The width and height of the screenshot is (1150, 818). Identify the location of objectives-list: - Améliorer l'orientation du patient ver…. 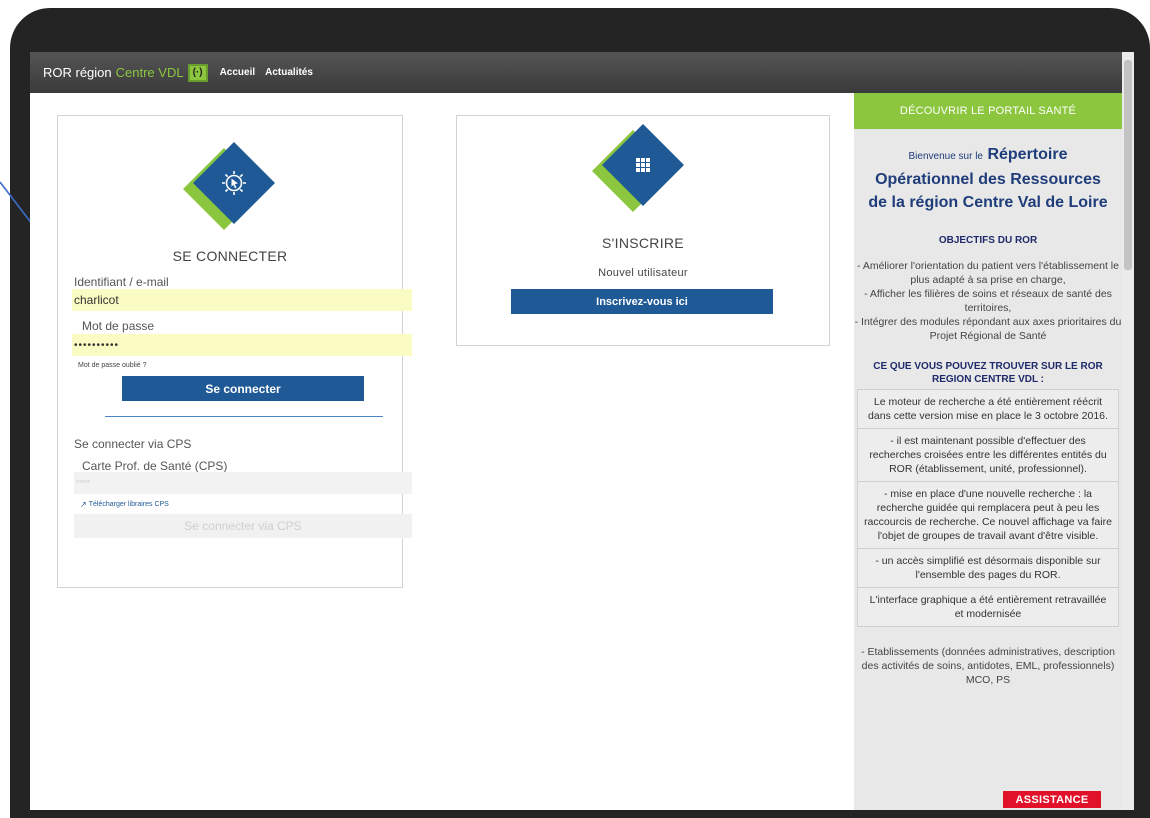
(988, 301).